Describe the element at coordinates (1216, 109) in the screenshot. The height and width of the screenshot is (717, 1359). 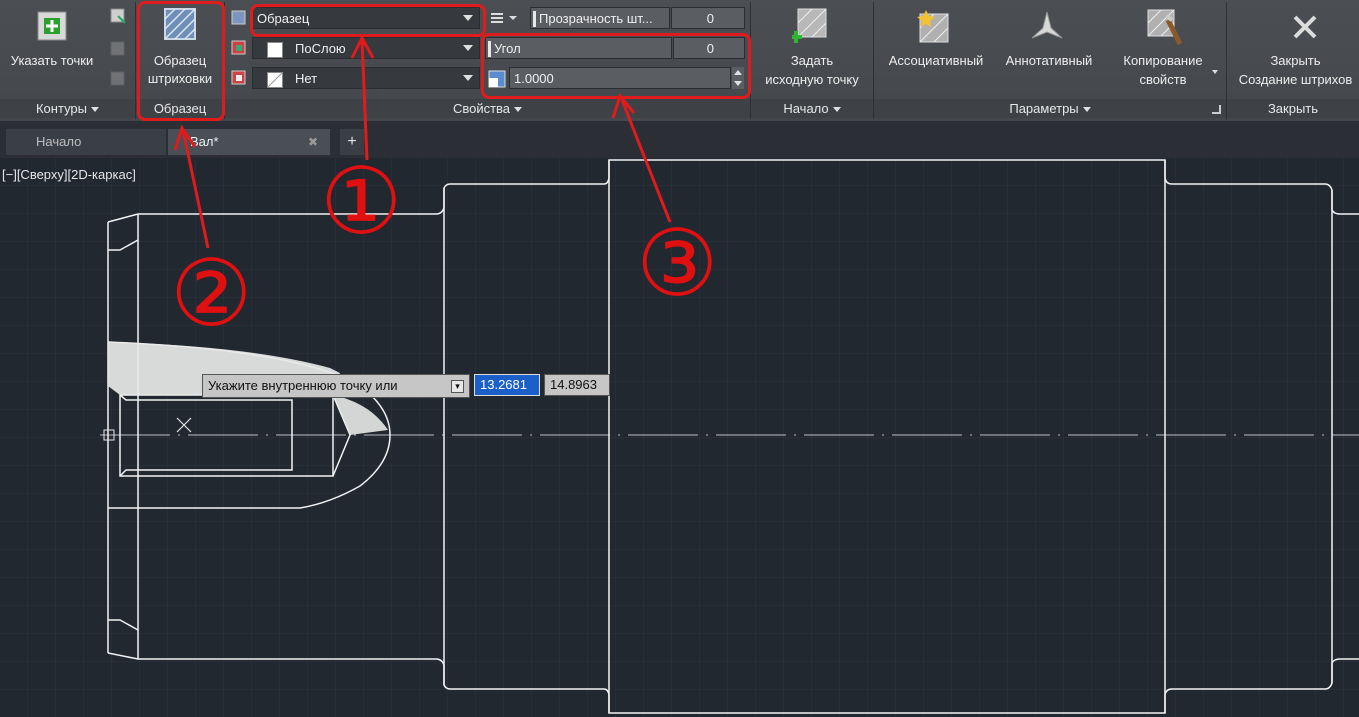
I see `options-dialog-launcher-icon` at that location.